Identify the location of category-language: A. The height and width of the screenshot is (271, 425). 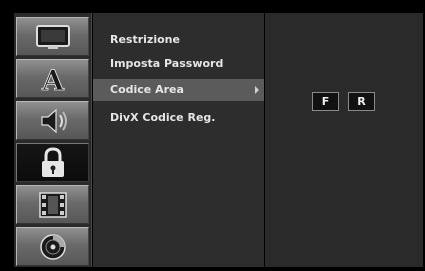
(52, 78).